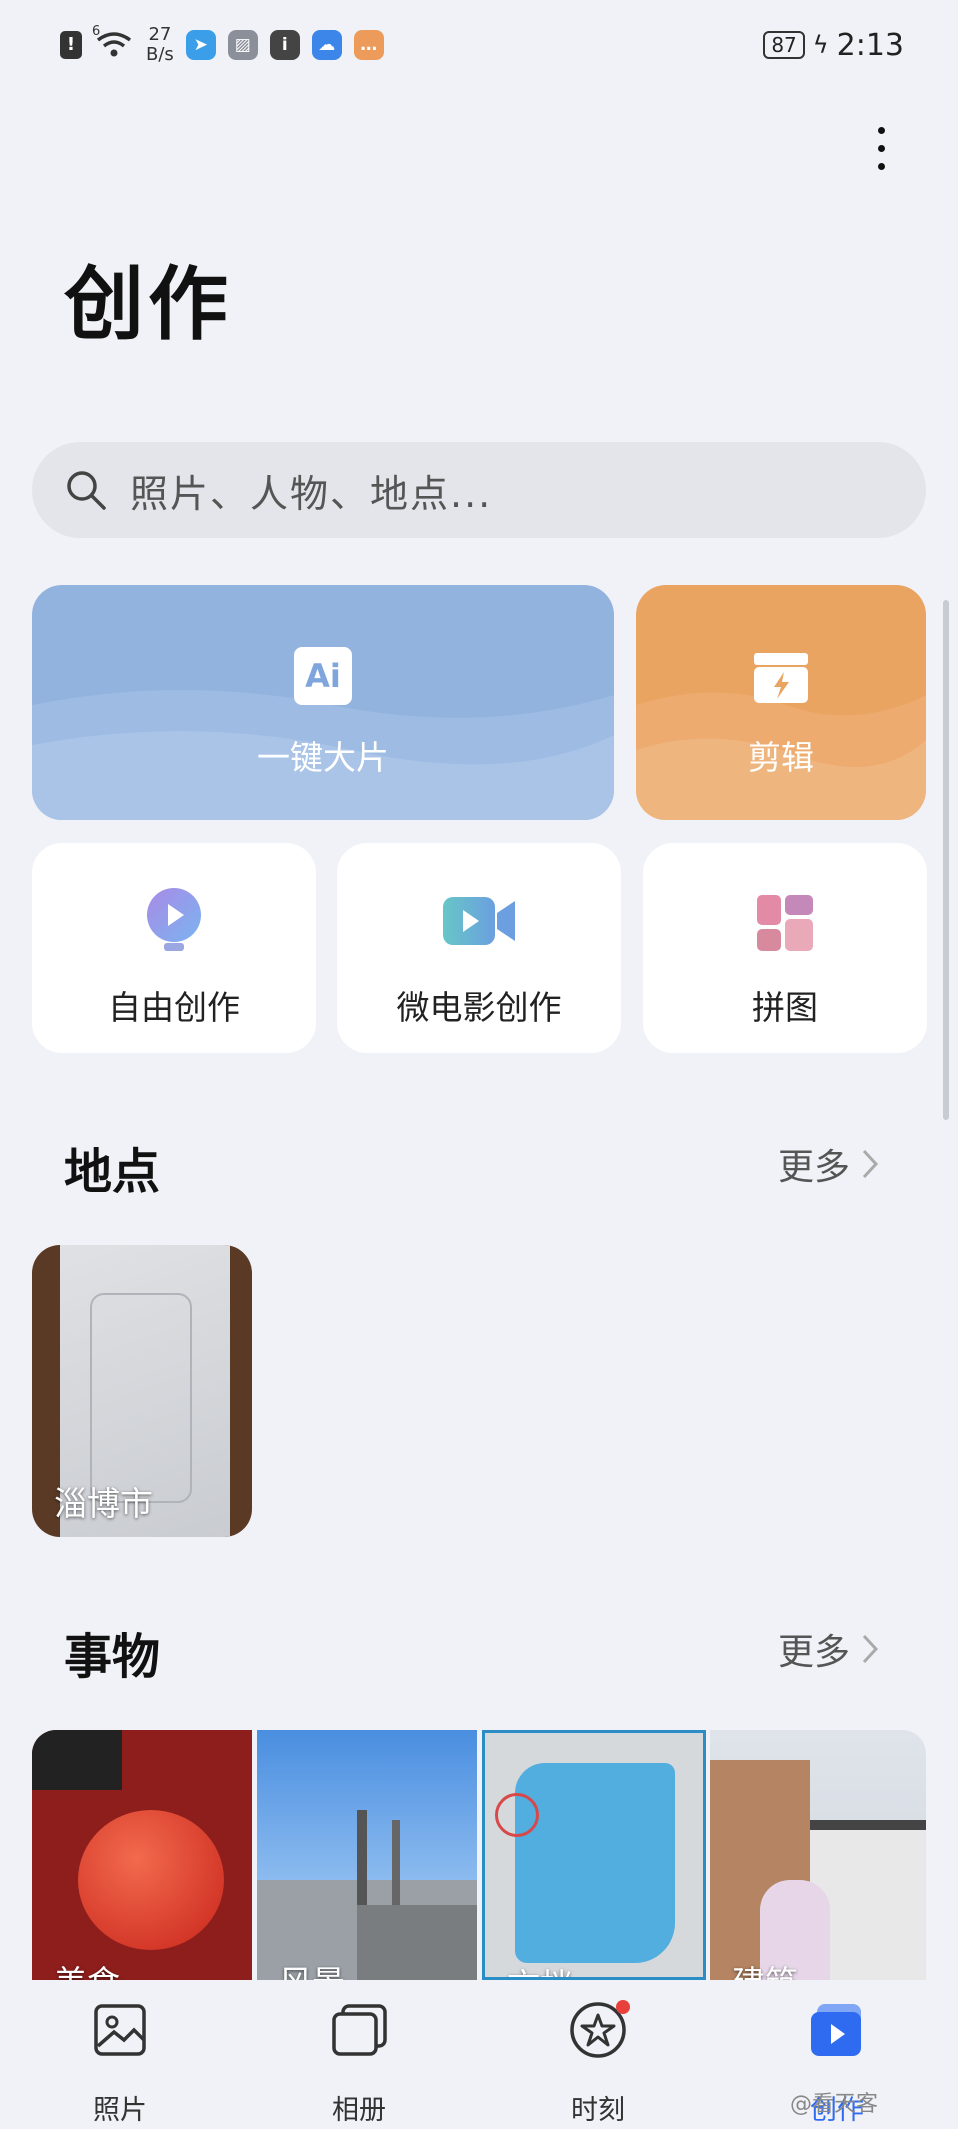 Image resolution: width=958 pixels, height=2129 pixels. Describe the element at coordinates (479, 948) in the screenshot. I see `micro-movie-card: 微电影创作` at that location.